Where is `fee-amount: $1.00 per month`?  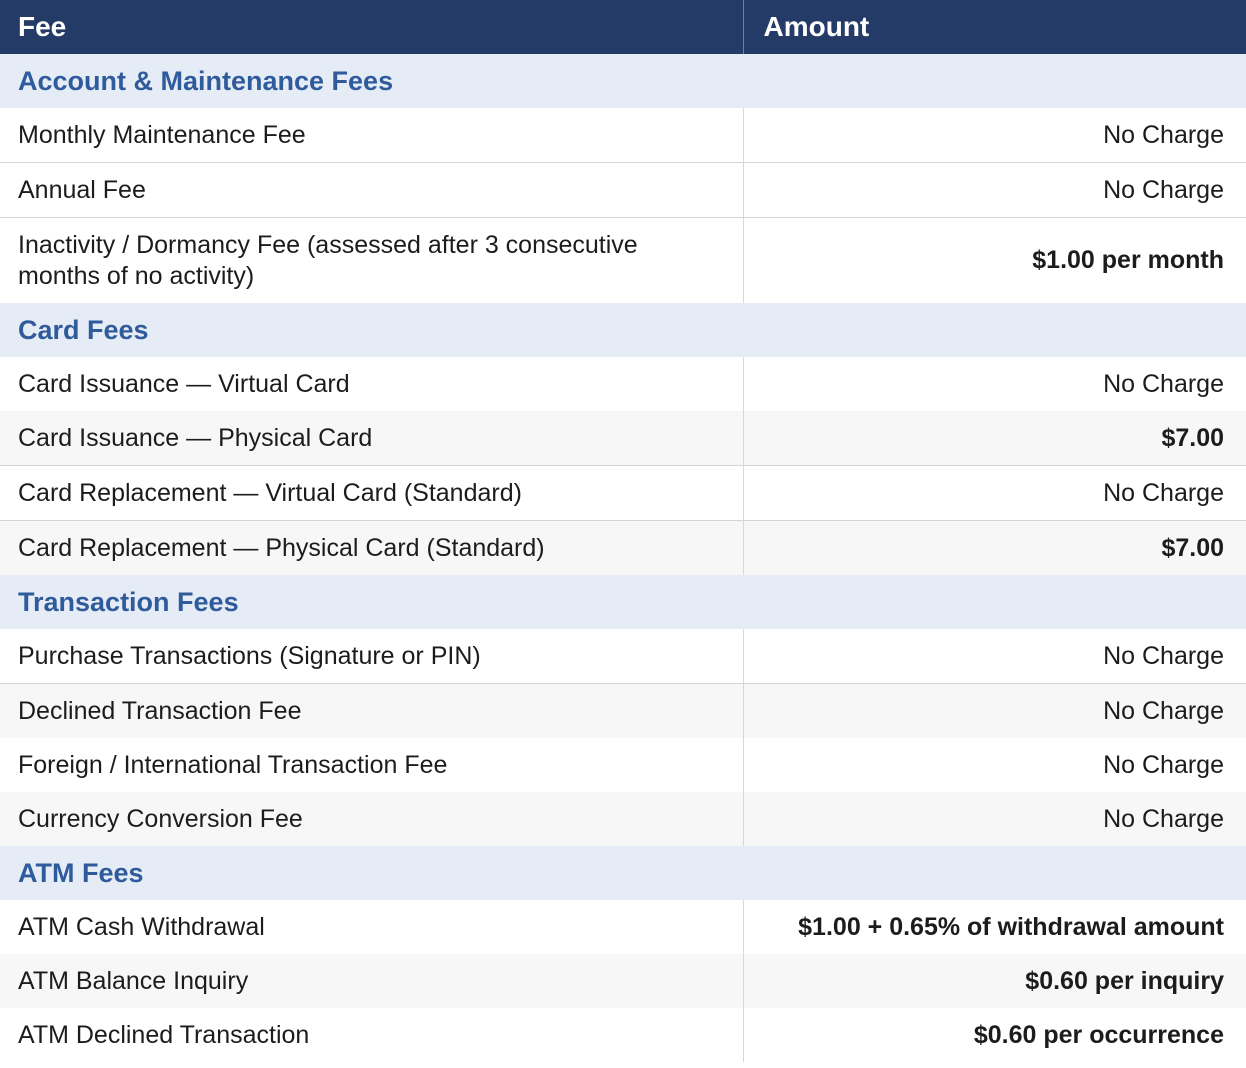 fee-amount: $1.00 per month is located at coordinates (994, 260).